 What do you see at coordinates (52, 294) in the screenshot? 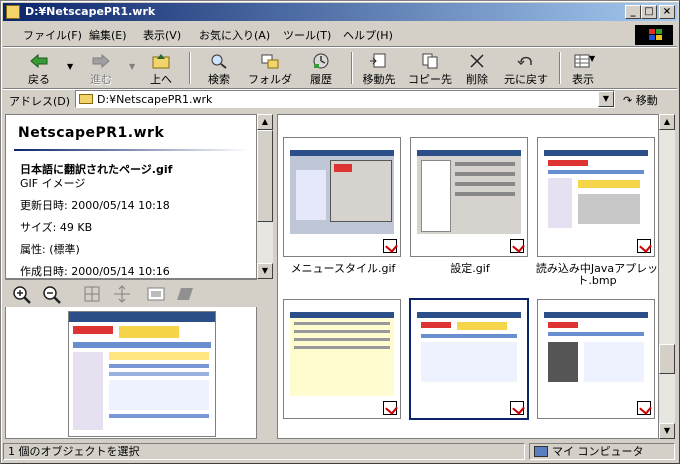
I see `zoom-out-icon` at bounding box center [52, 294].